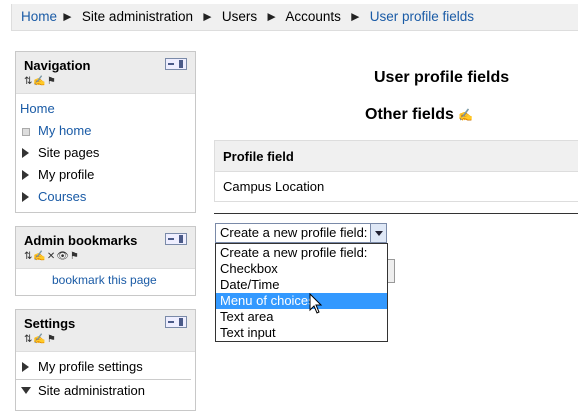 The image size is (578, 411). I want to click on nav-item-my-home: My home, so click(64, 130).